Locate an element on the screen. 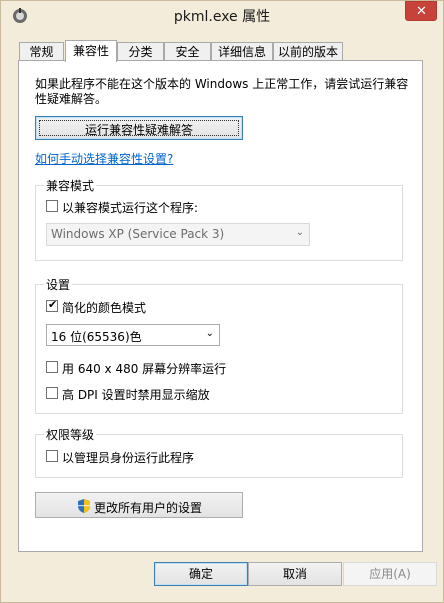 This screenshot has width=444, height=603. privilege-group: 权限等级 以管理员身份运行此程序 is located at coordinates (219, 452).